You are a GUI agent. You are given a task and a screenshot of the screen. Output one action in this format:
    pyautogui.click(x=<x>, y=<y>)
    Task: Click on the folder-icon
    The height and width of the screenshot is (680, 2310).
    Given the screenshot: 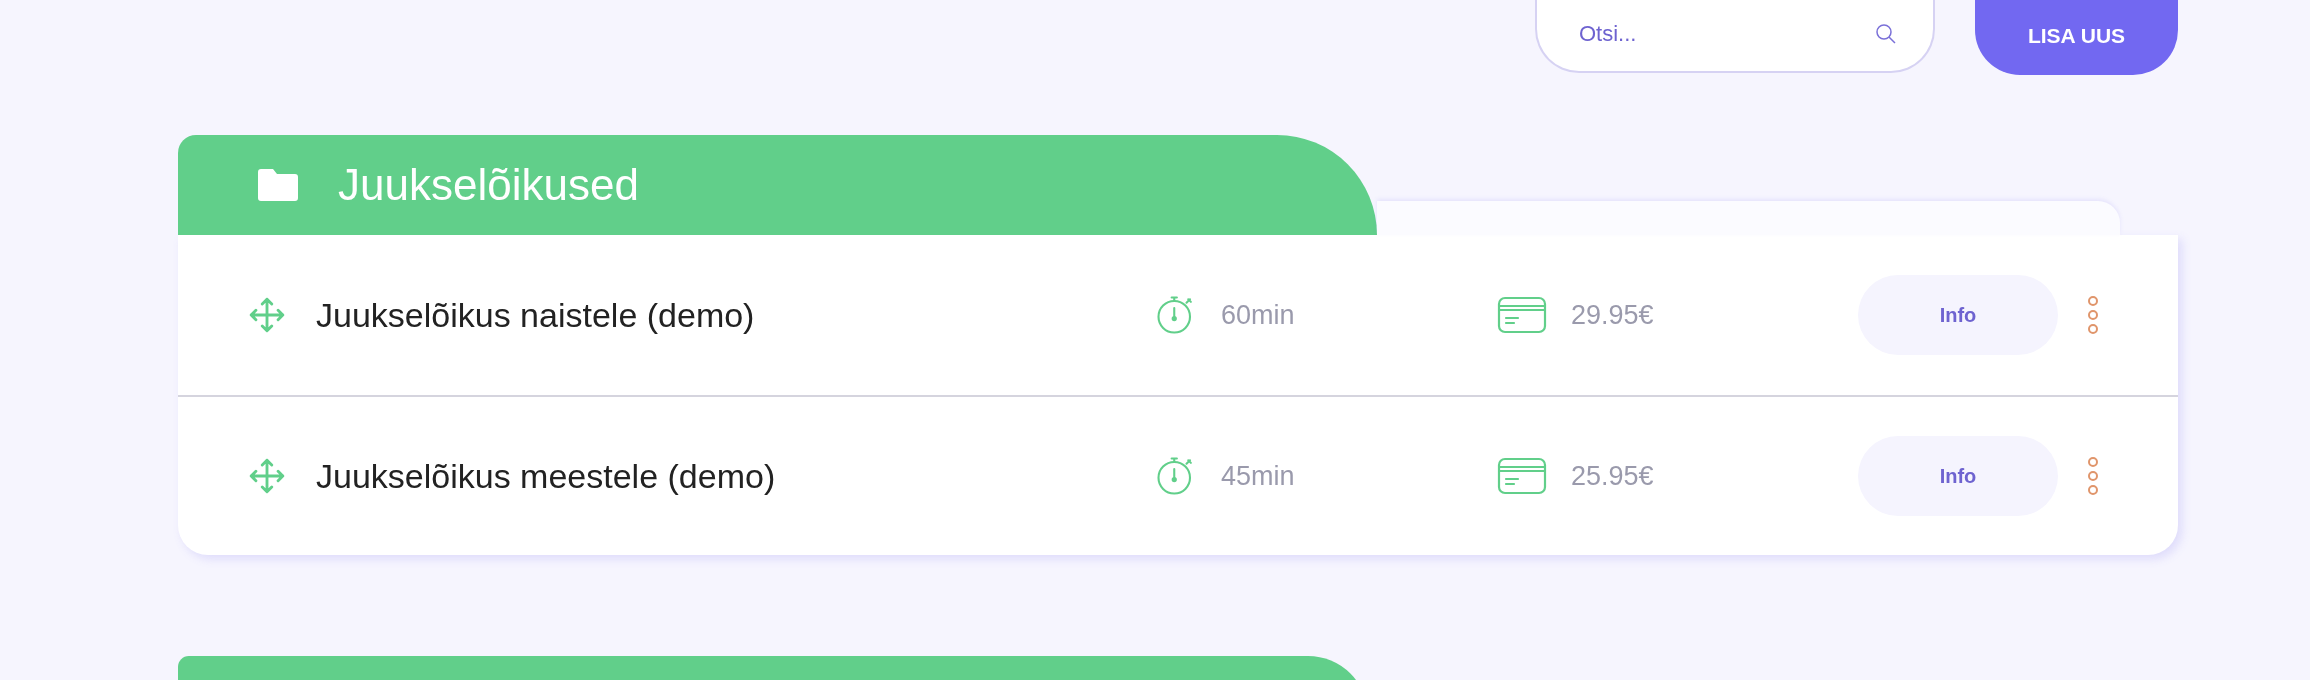 What is the action you would take?
    pyautogui.click(x=278, y=185)
    